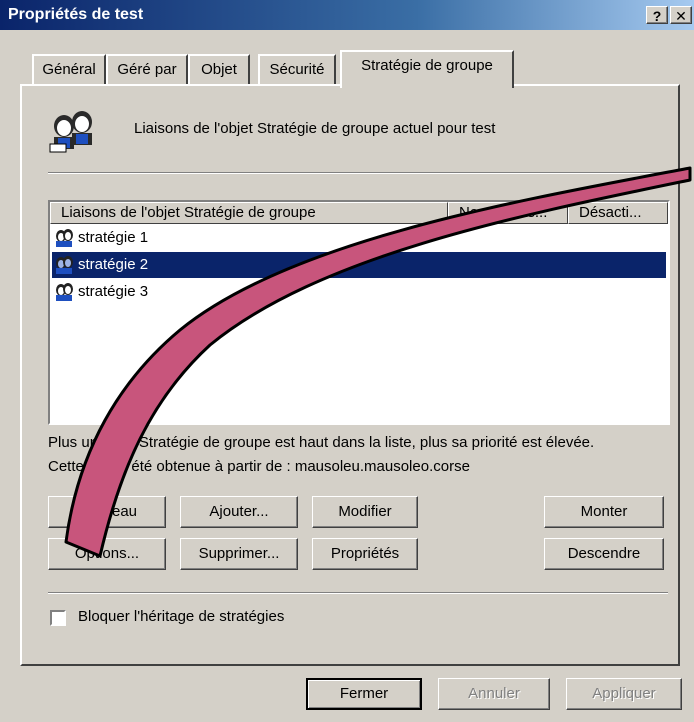 The height and width of the screenshot is (722, 694). Describe the element at coordinates (181, 616) in the screenshot. I see `block-inheritance-label: Bloquer l'héritage de stratégies` at that location.